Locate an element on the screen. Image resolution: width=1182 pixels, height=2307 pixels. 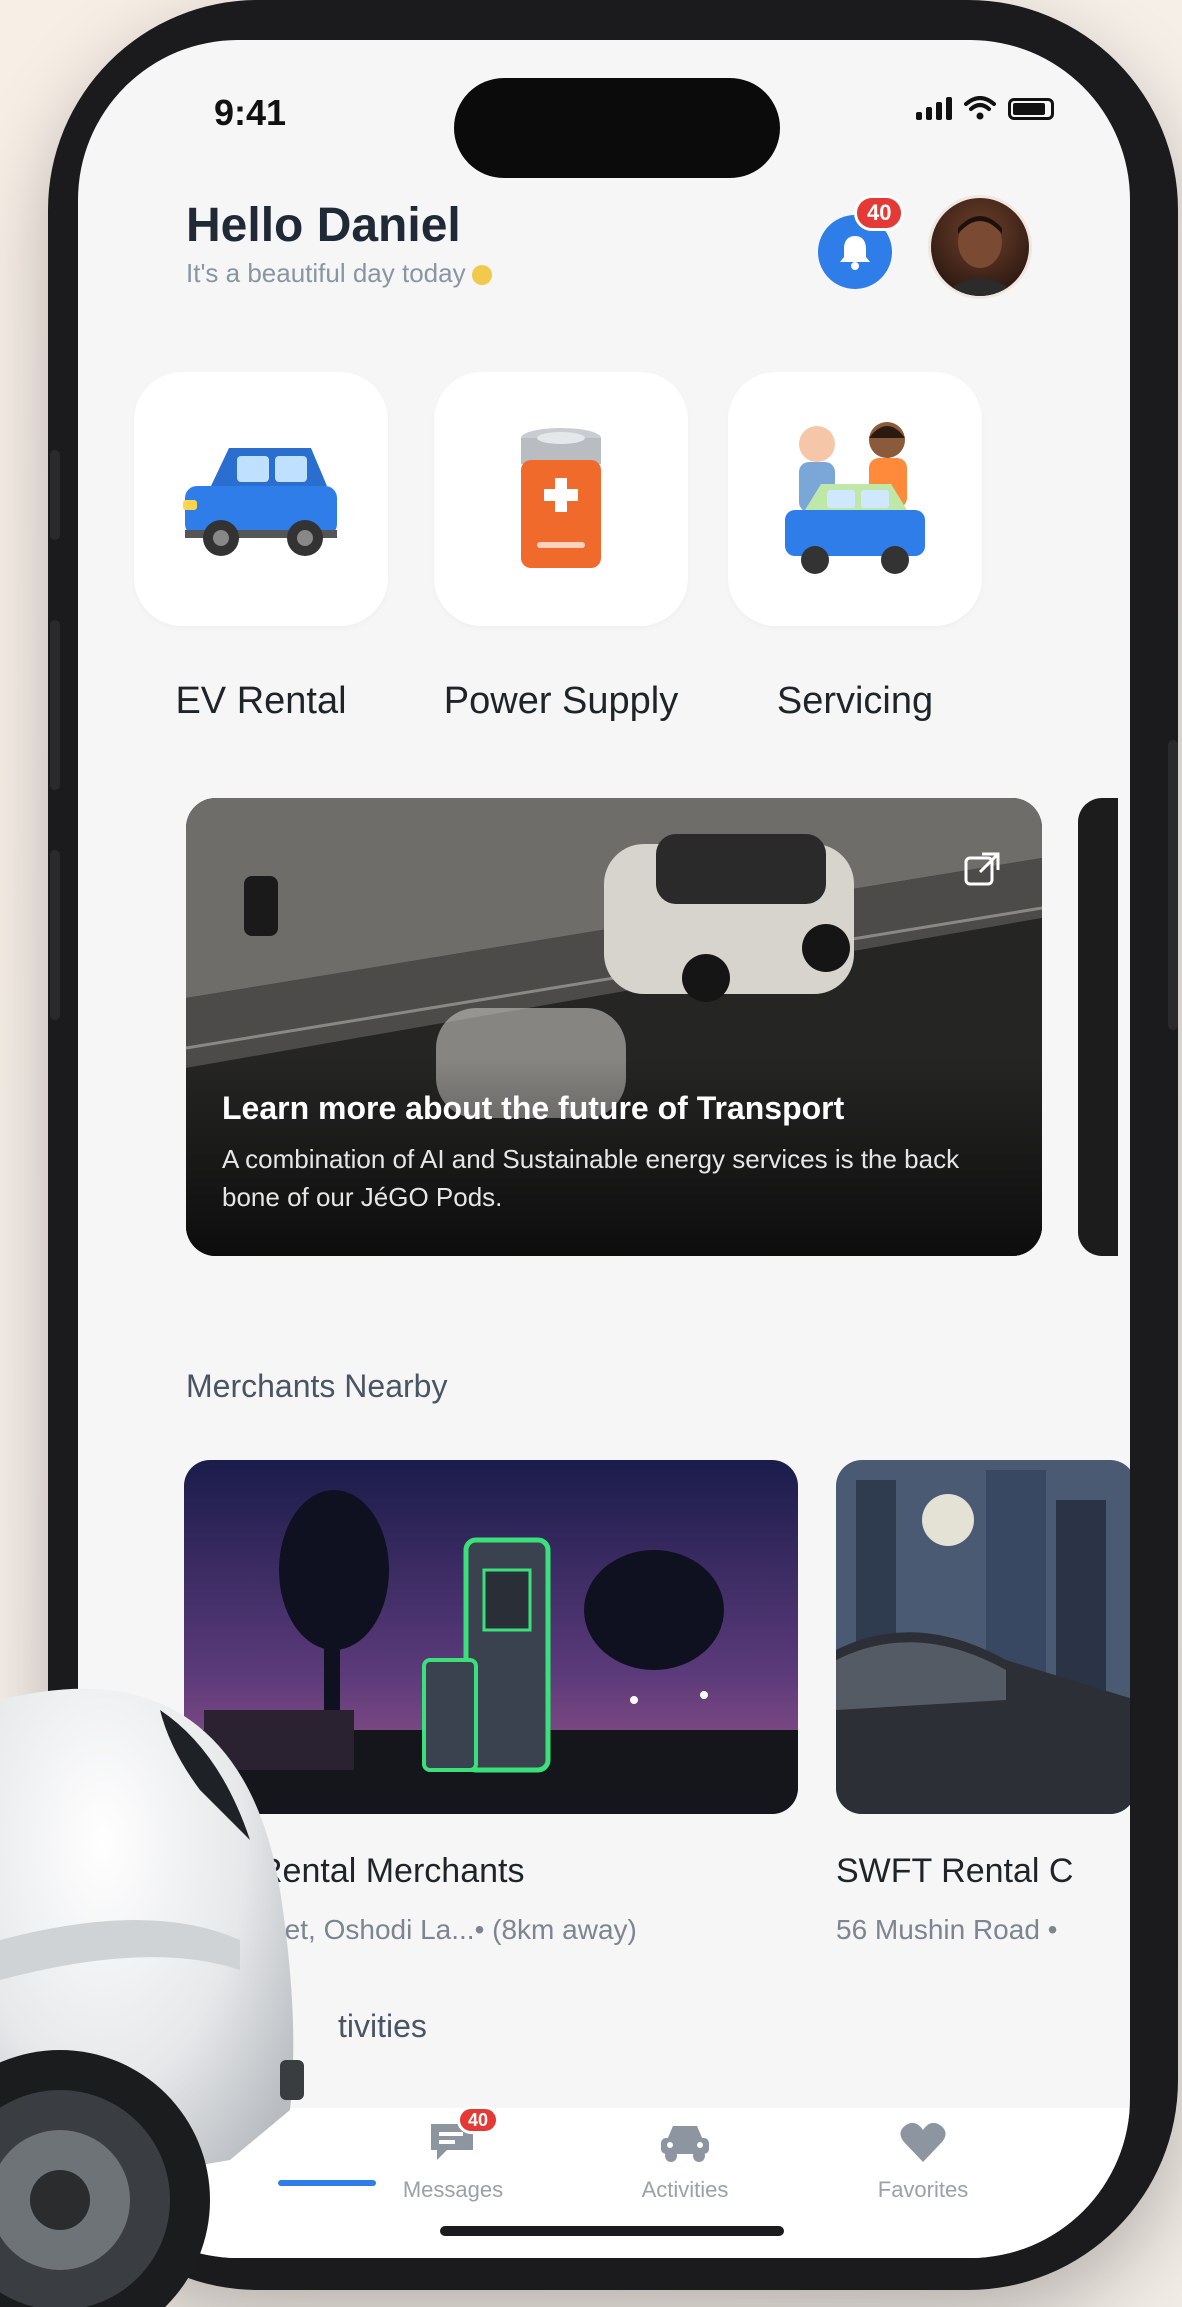
battery-icon is located at coordinates (561, 498).